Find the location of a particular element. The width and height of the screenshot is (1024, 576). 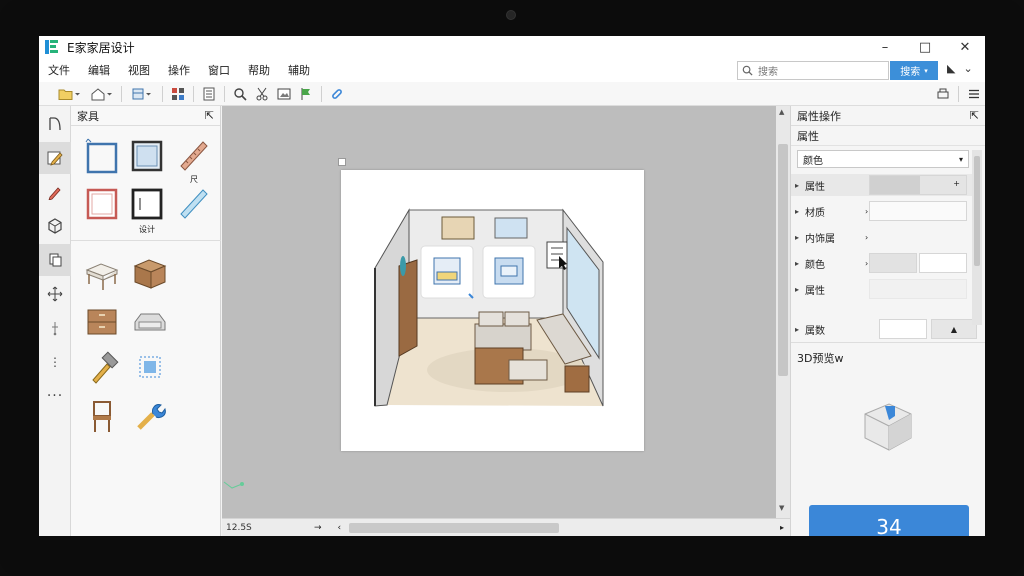

color-dropdown is located at coordinates (893, 263).